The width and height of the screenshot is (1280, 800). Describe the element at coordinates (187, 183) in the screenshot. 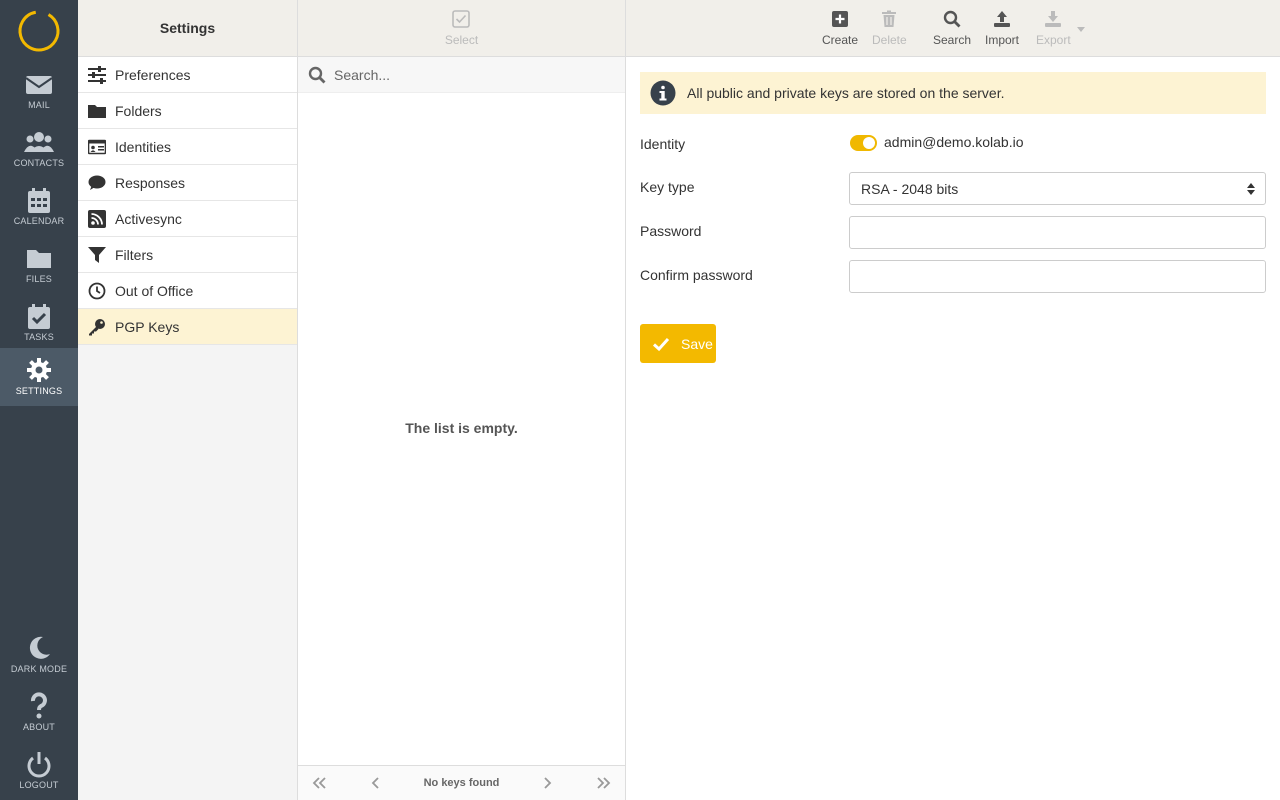

I see `settings-item-responses: Responses` at that location.